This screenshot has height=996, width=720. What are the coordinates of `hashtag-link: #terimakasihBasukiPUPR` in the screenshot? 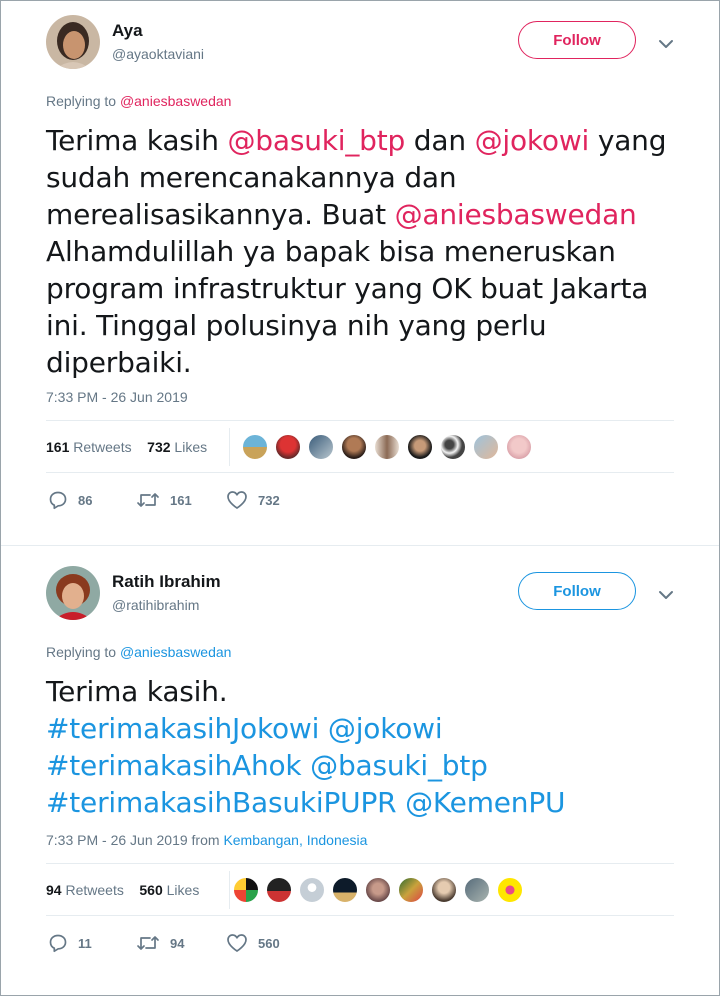 It's located at (221, 802).